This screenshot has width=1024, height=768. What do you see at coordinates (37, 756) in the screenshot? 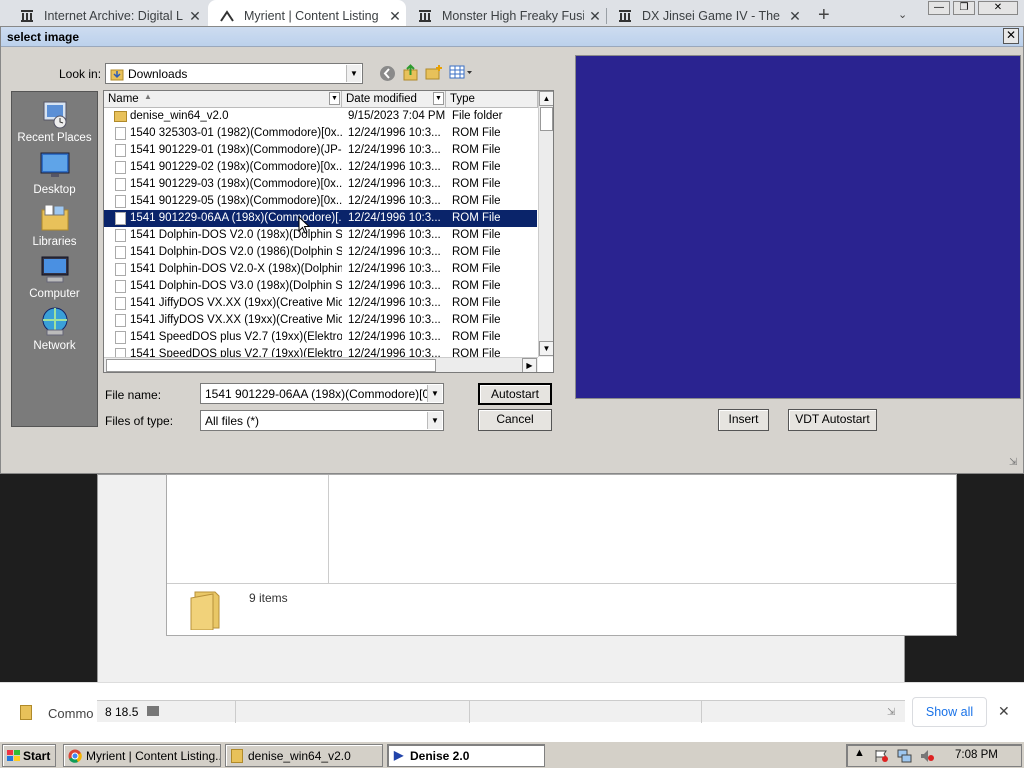
I see `start-label: Start` at bounding box center [37, 756].